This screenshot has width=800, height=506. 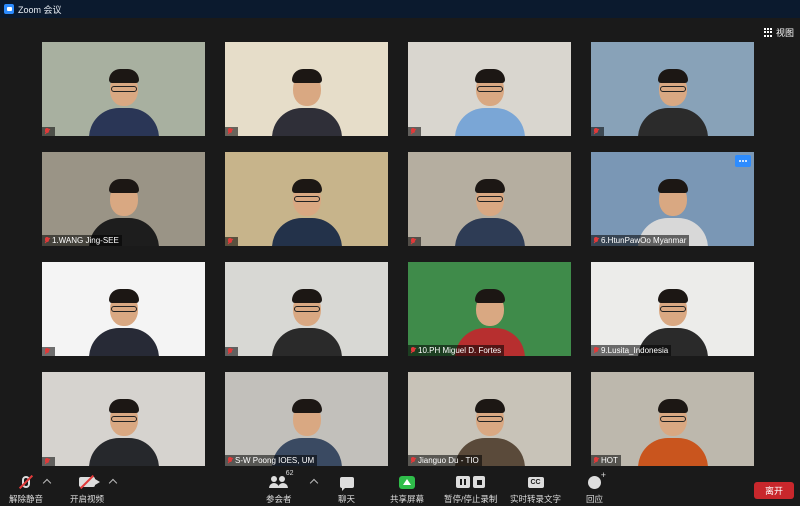 I want to click on participant-name-tag: 9.Lusita_Indonesia, so click(x=631, y=350).